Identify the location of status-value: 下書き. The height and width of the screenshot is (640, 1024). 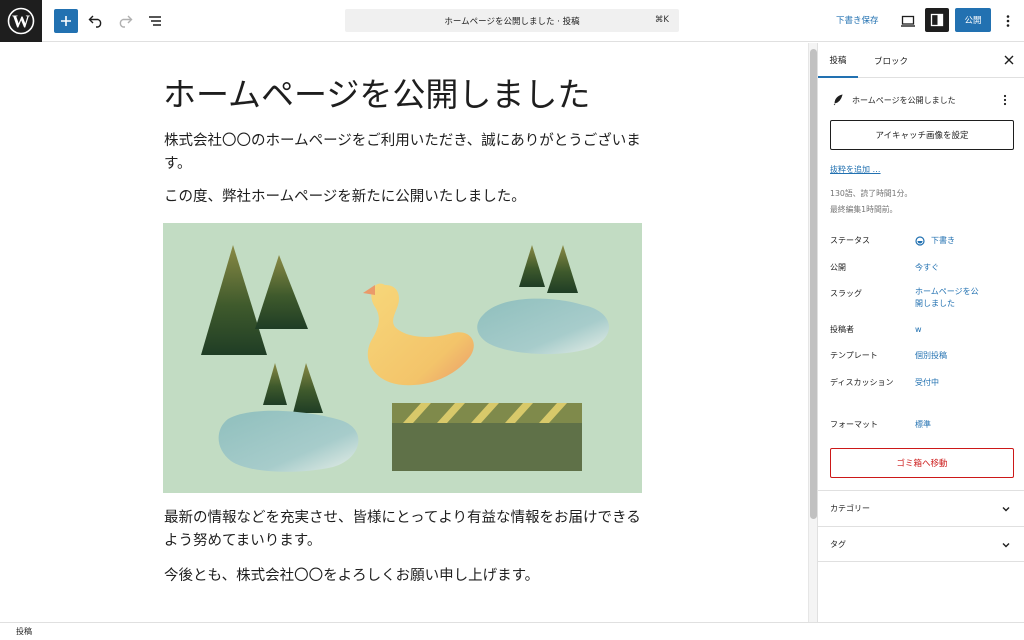
(960, 241).